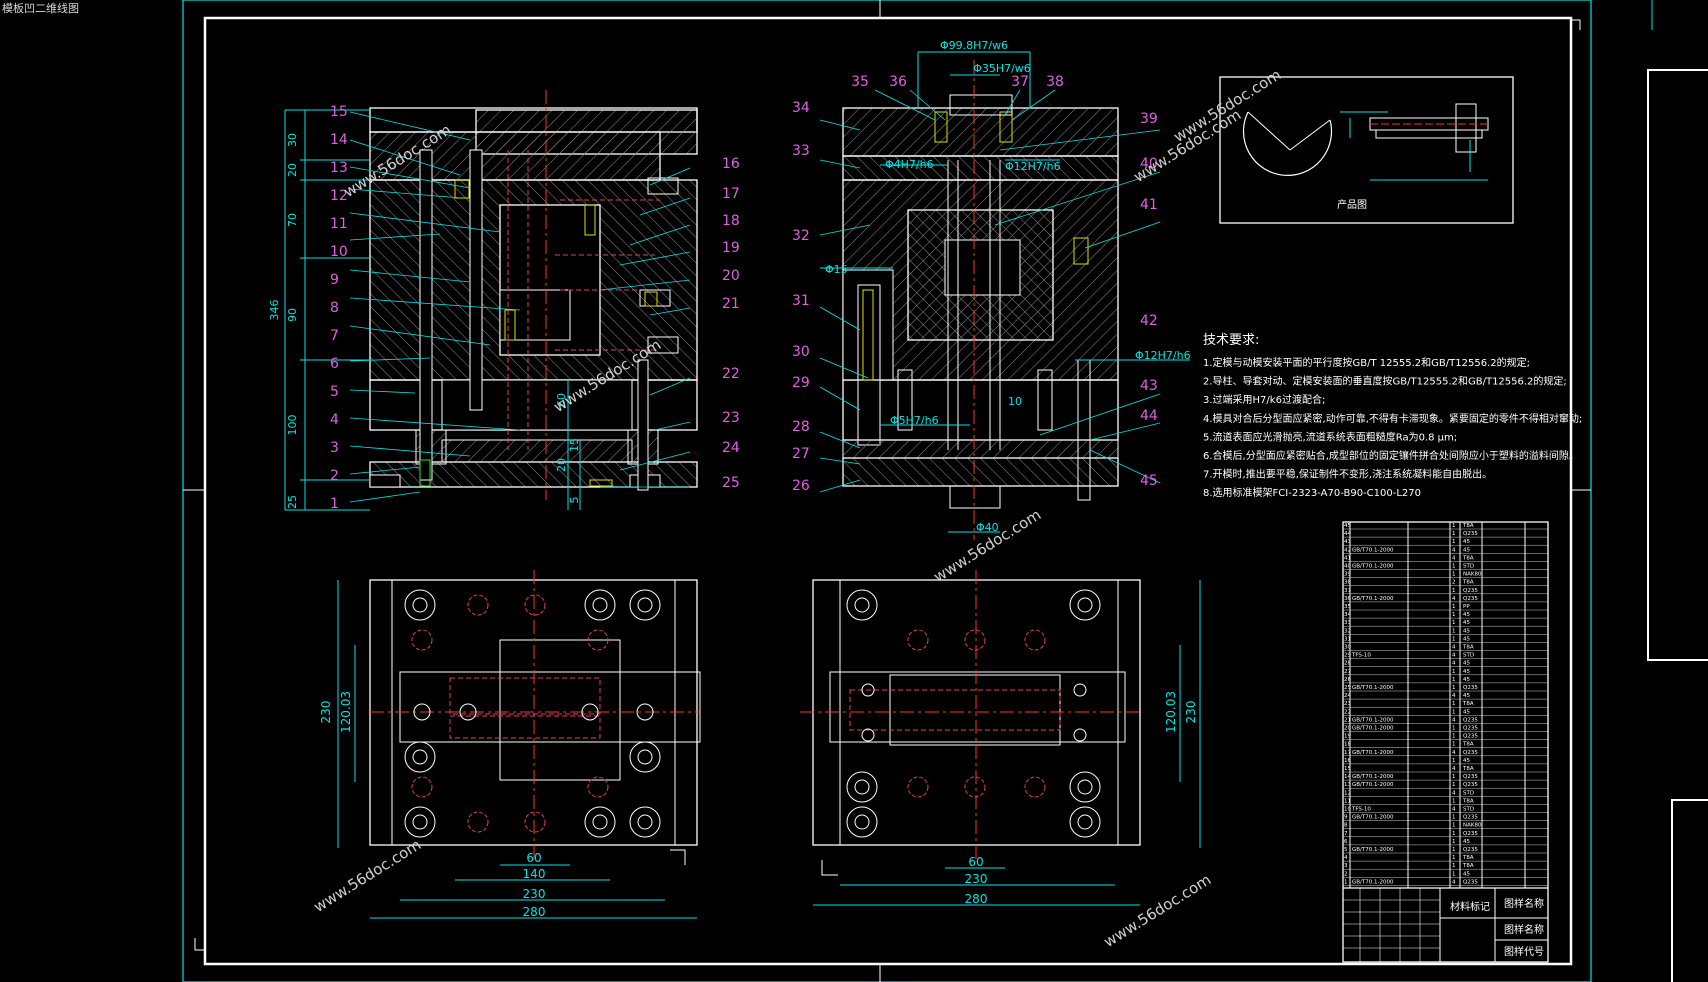  I want to click on bom-cell: 11, so click(1347, 801).